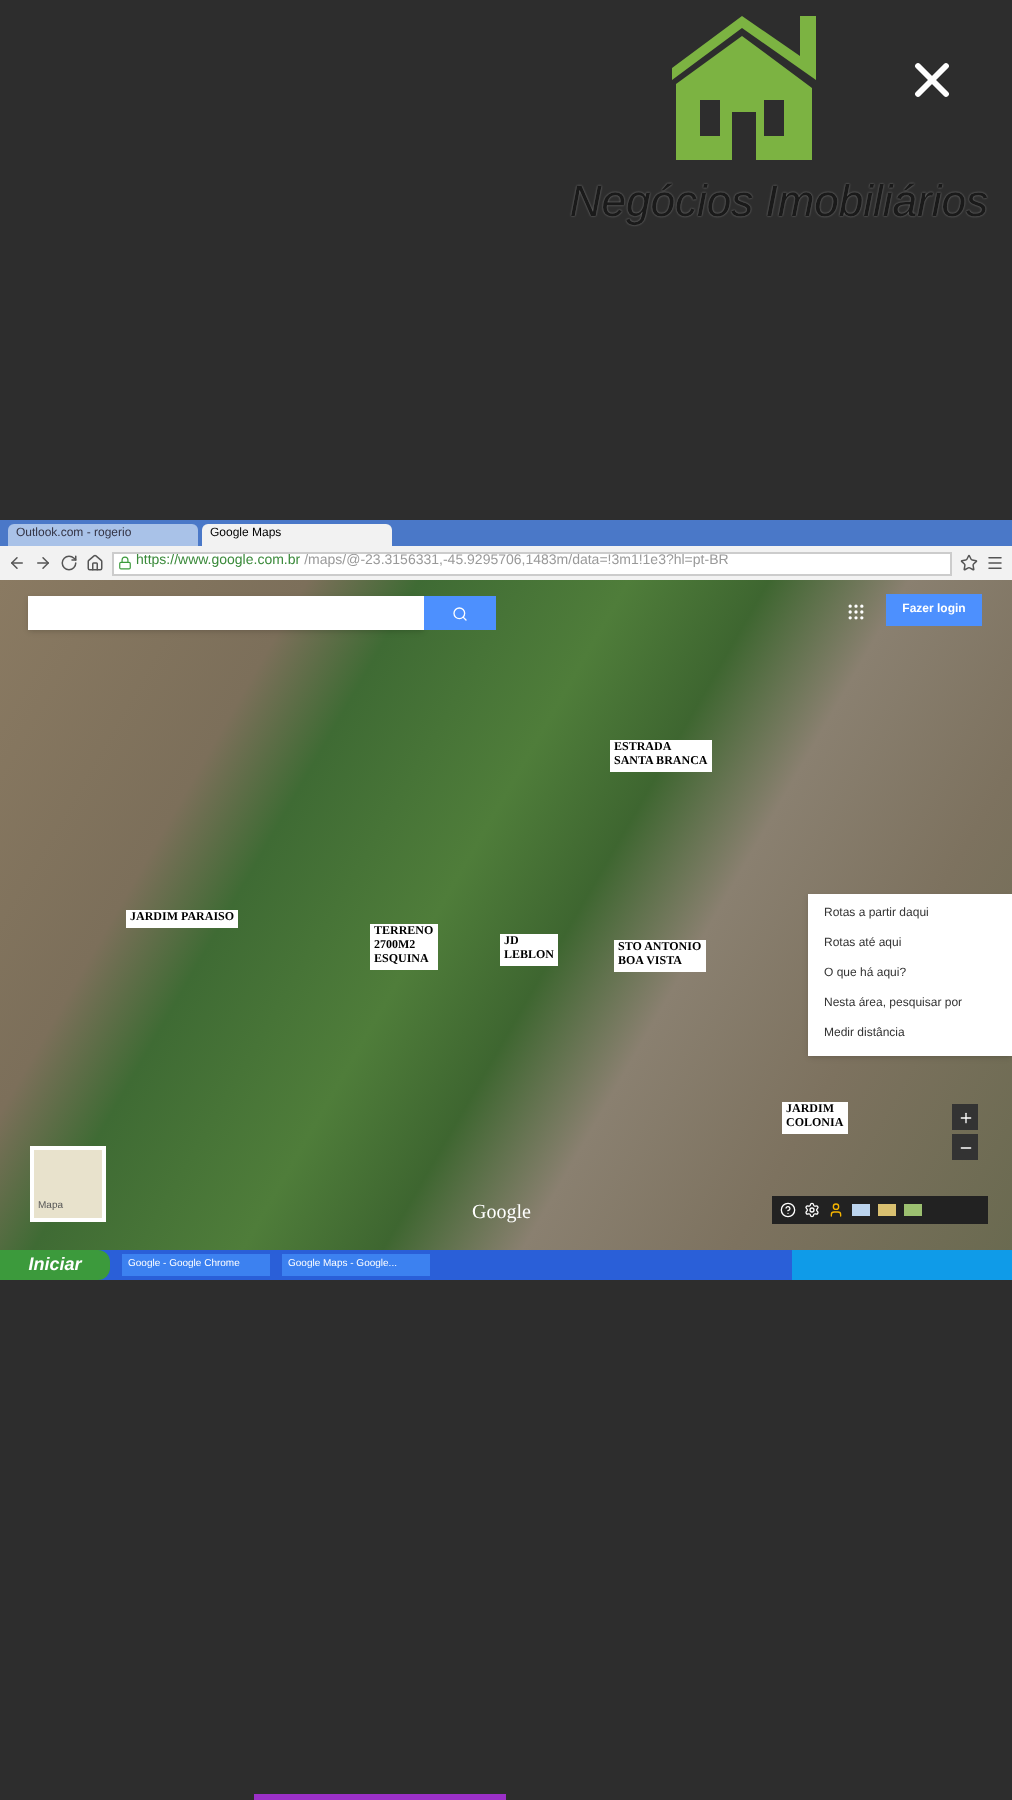 Image resolution: width=1012 pixels, height=1800 pixels. What do you see at coordinates (788, 1210) in the screenshot?
I see `help-icon` at bounding box center [788, 1210].